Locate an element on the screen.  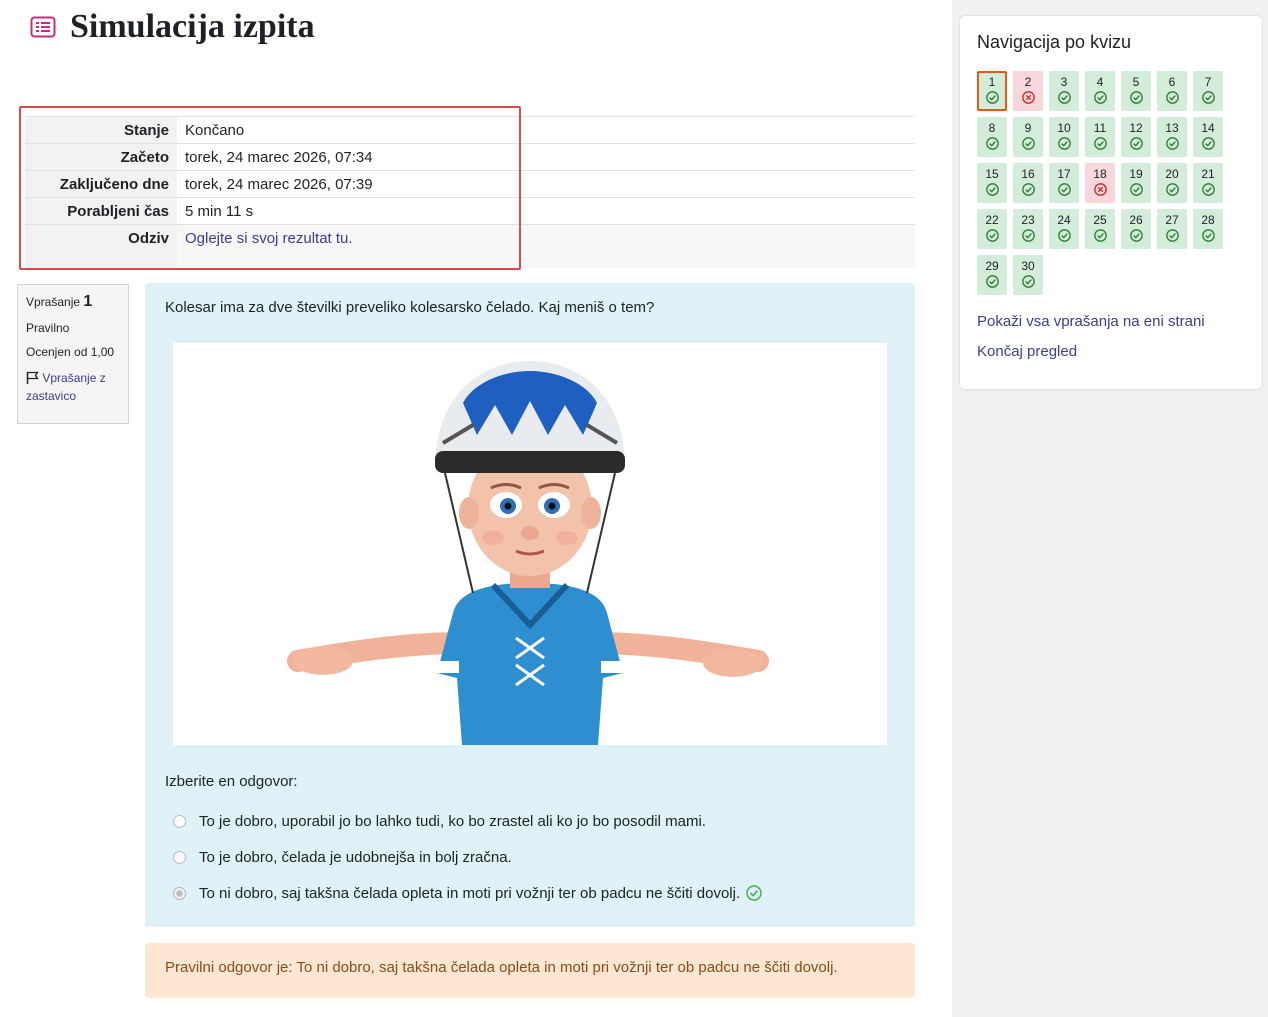
flag-icon is located at coordinates (34, 378).